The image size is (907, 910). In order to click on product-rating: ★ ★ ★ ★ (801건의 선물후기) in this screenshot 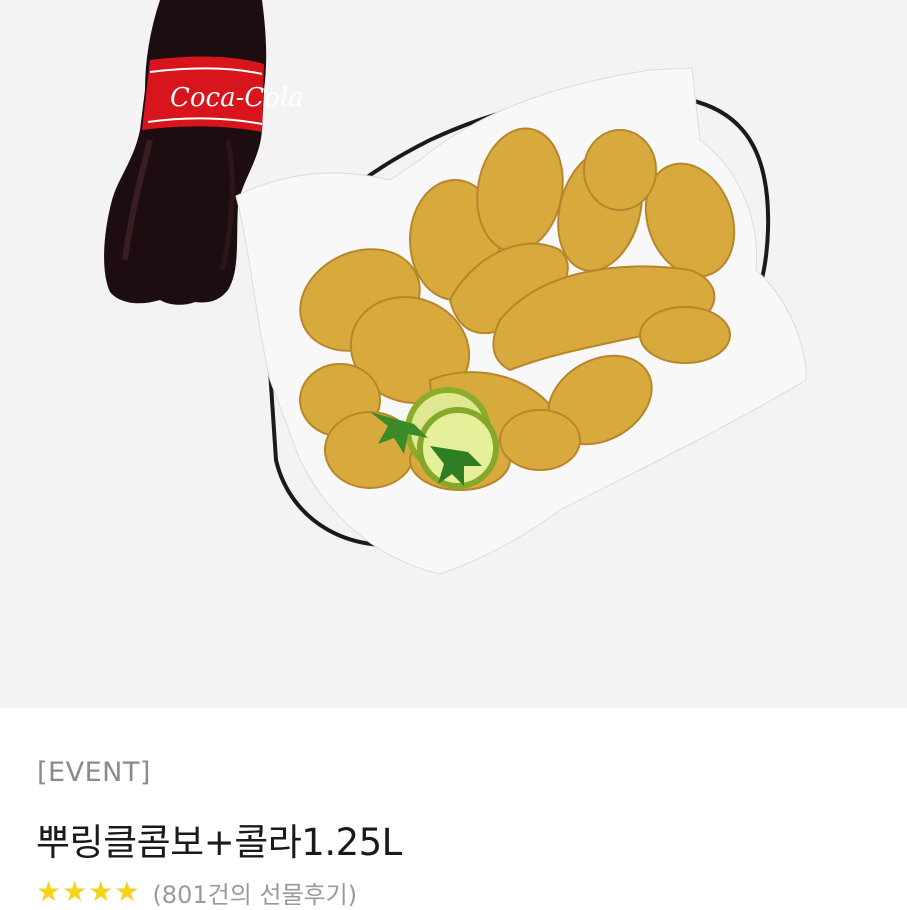, I will do `click(196, 892)`.